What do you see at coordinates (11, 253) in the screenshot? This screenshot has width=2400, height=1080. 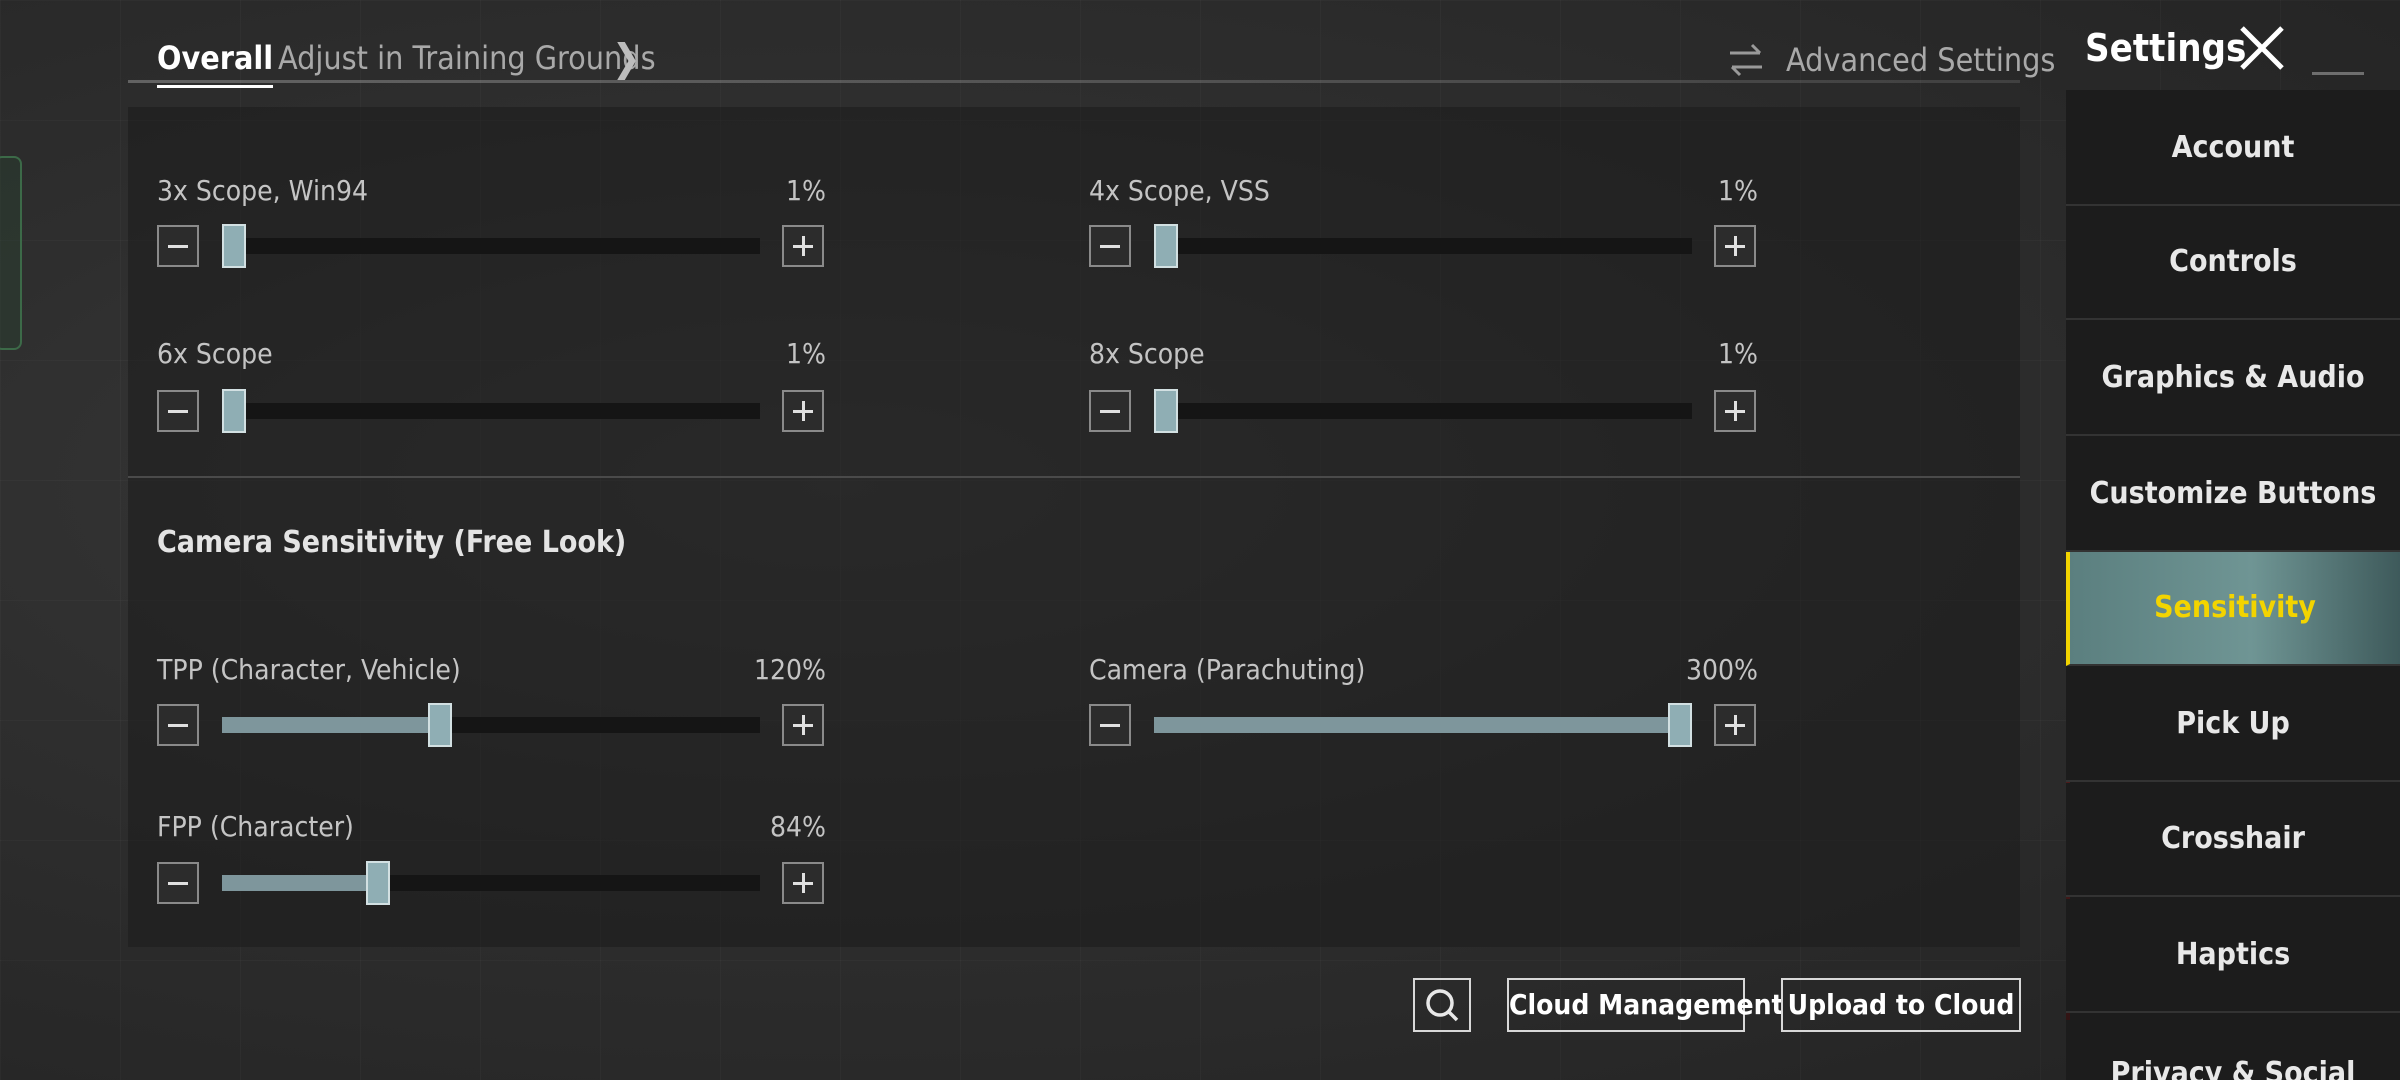 I see `left-edge-handle` at bounding box center [11, 253].